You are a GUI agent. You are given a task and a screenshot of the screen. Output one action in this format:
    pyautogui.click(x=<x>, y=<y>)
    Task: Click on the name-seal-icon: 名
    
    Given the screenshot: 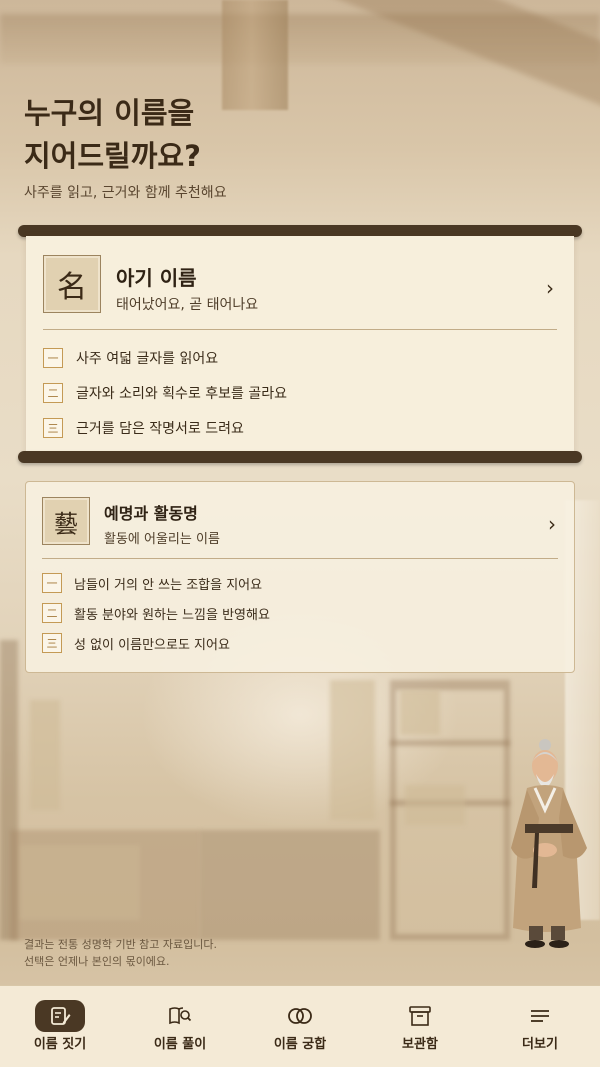 What is the action you would take?
    pyautogui.click(x=72, y=284)
    